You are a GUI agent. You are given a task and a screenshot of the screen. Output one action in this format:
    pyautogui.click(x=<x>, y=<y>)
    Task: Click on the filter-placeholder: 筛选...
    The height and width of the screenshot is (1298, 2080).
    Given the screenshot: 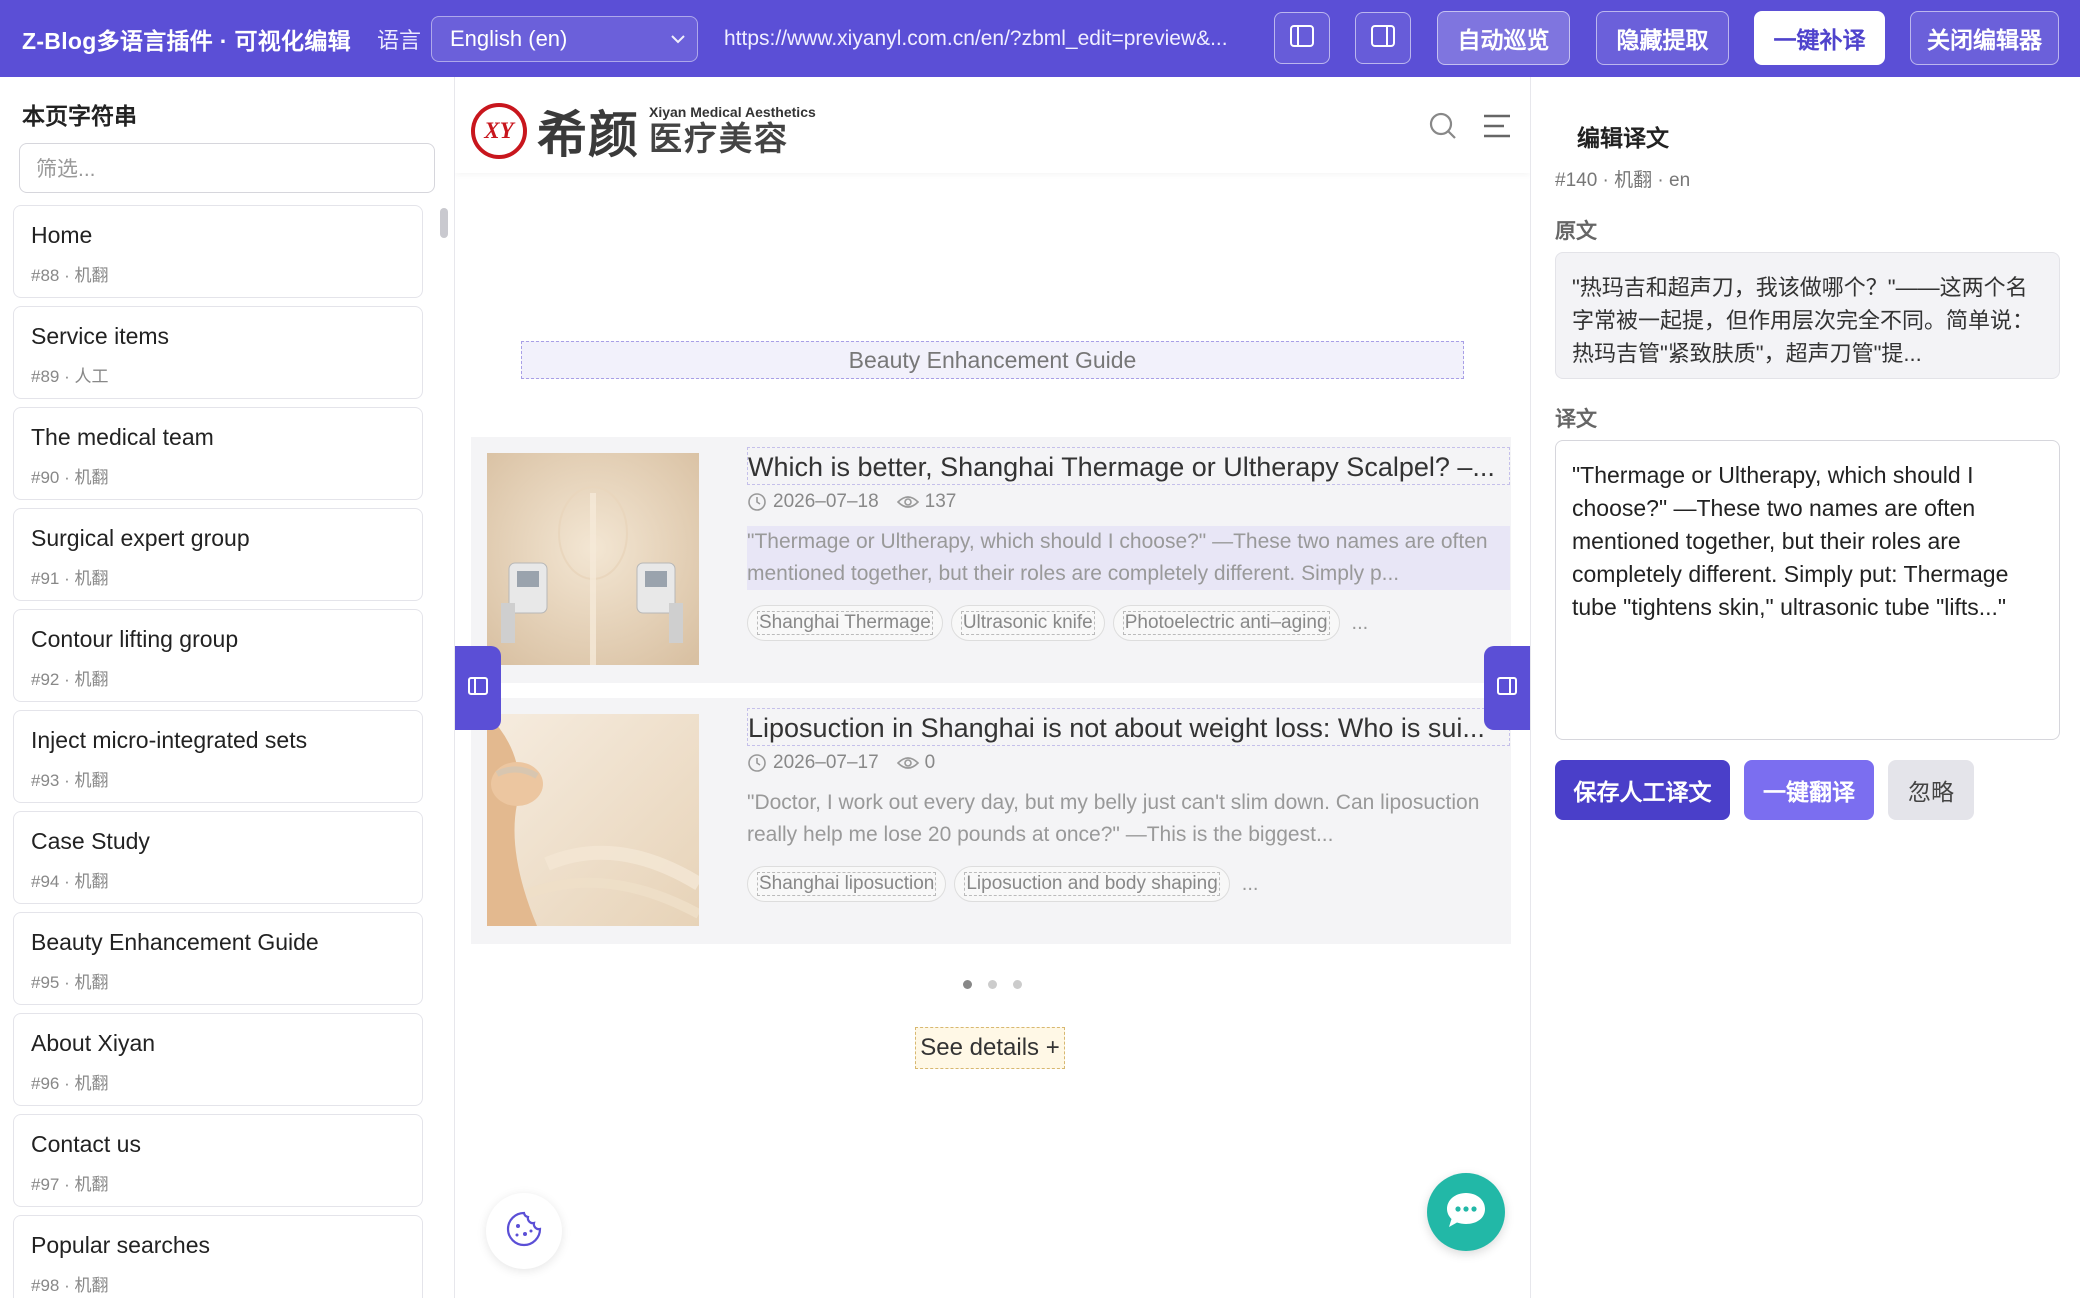 What is the action you would take?
    pyautogui.click(x=66, y=169)
    